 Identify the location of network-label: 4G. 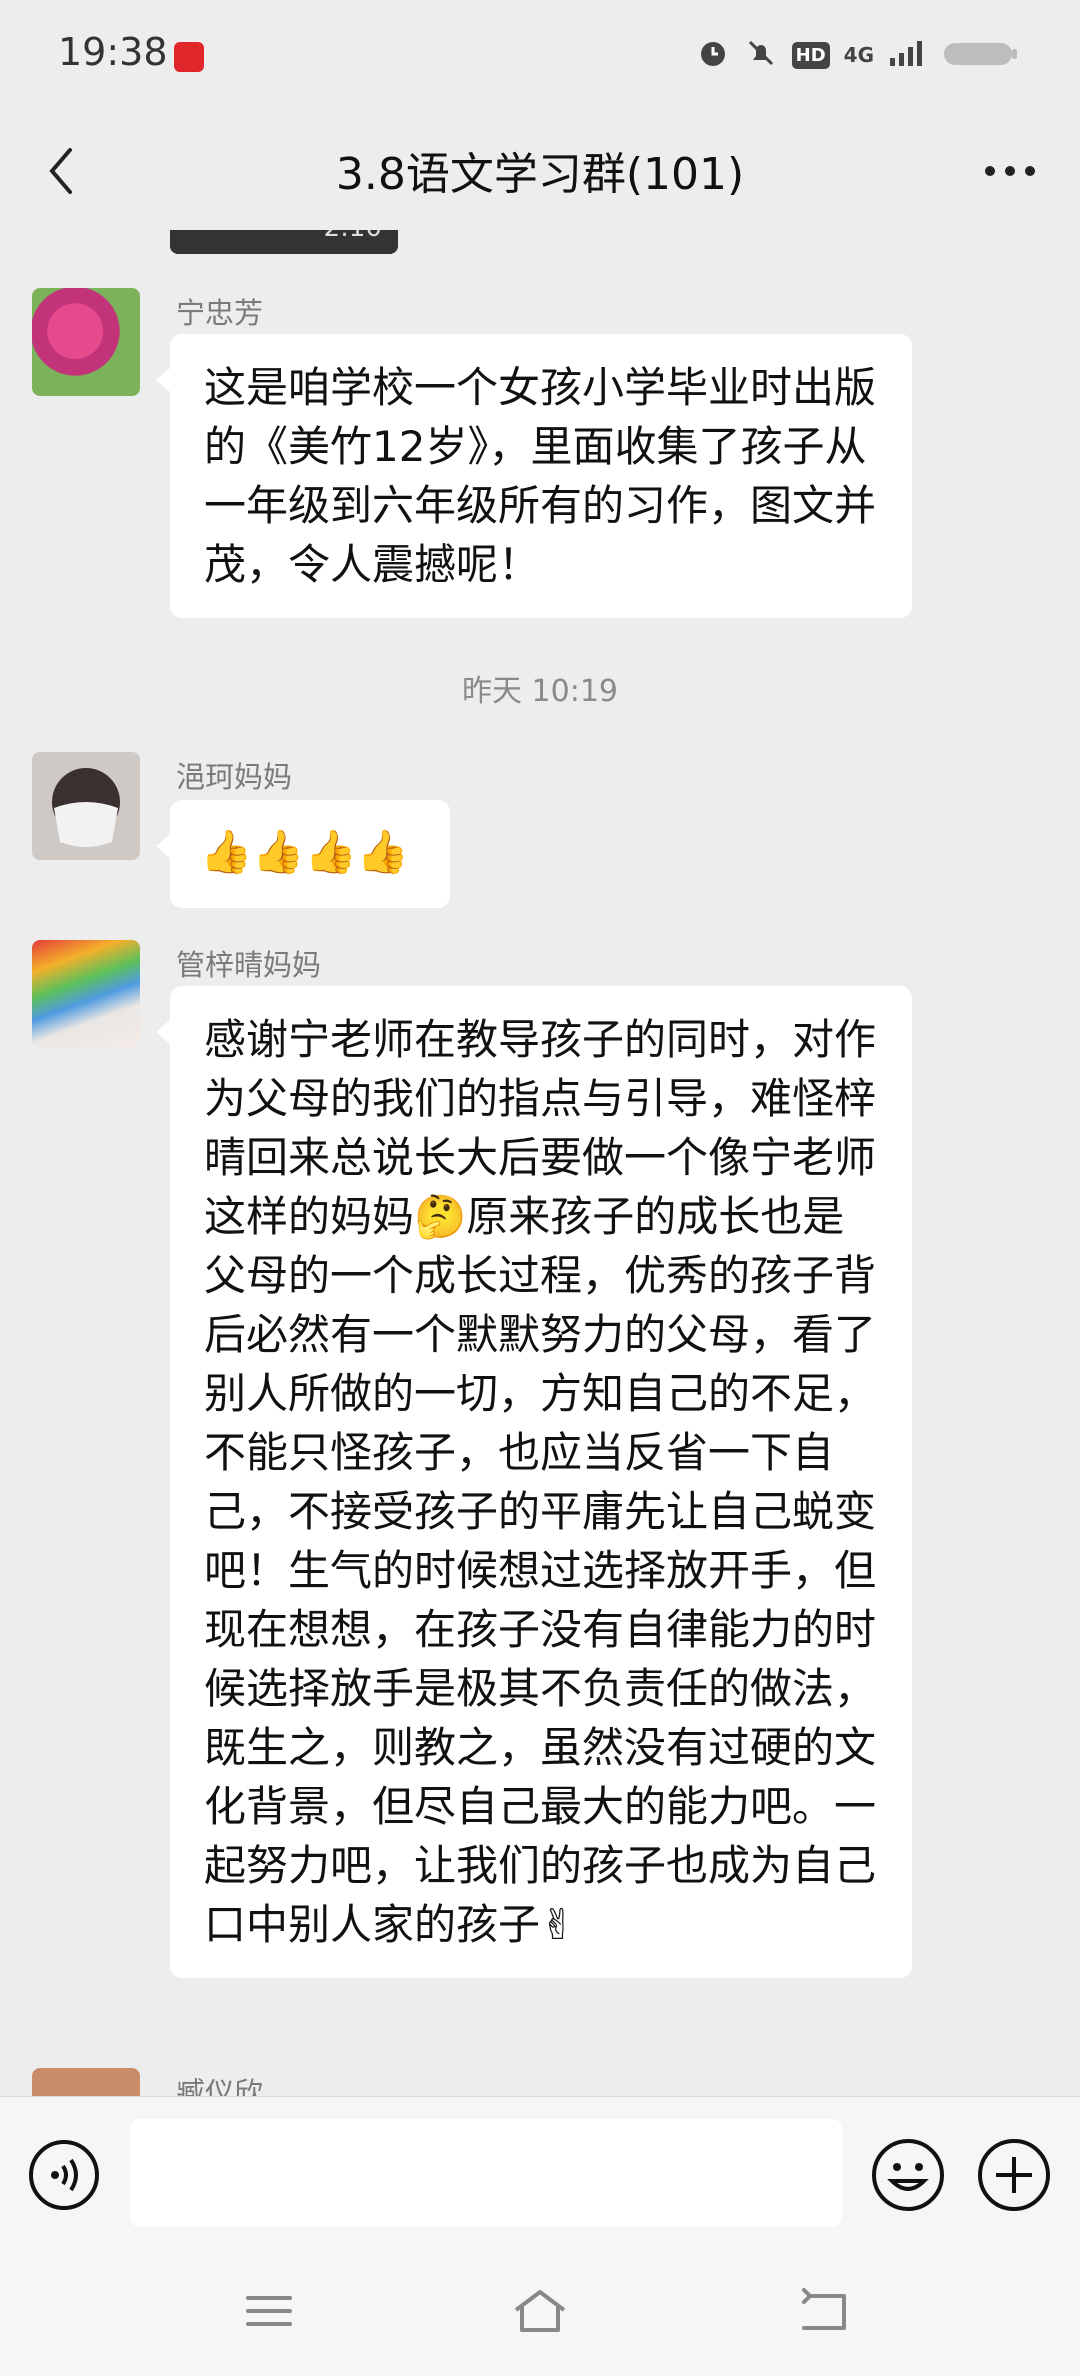
(858, 55).